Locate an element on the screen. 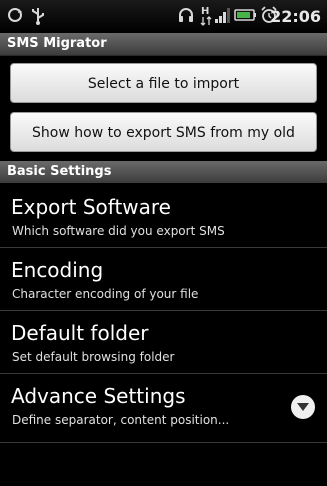 The image size is (327, 486). battery-icon is located at coordinates (246, 17).